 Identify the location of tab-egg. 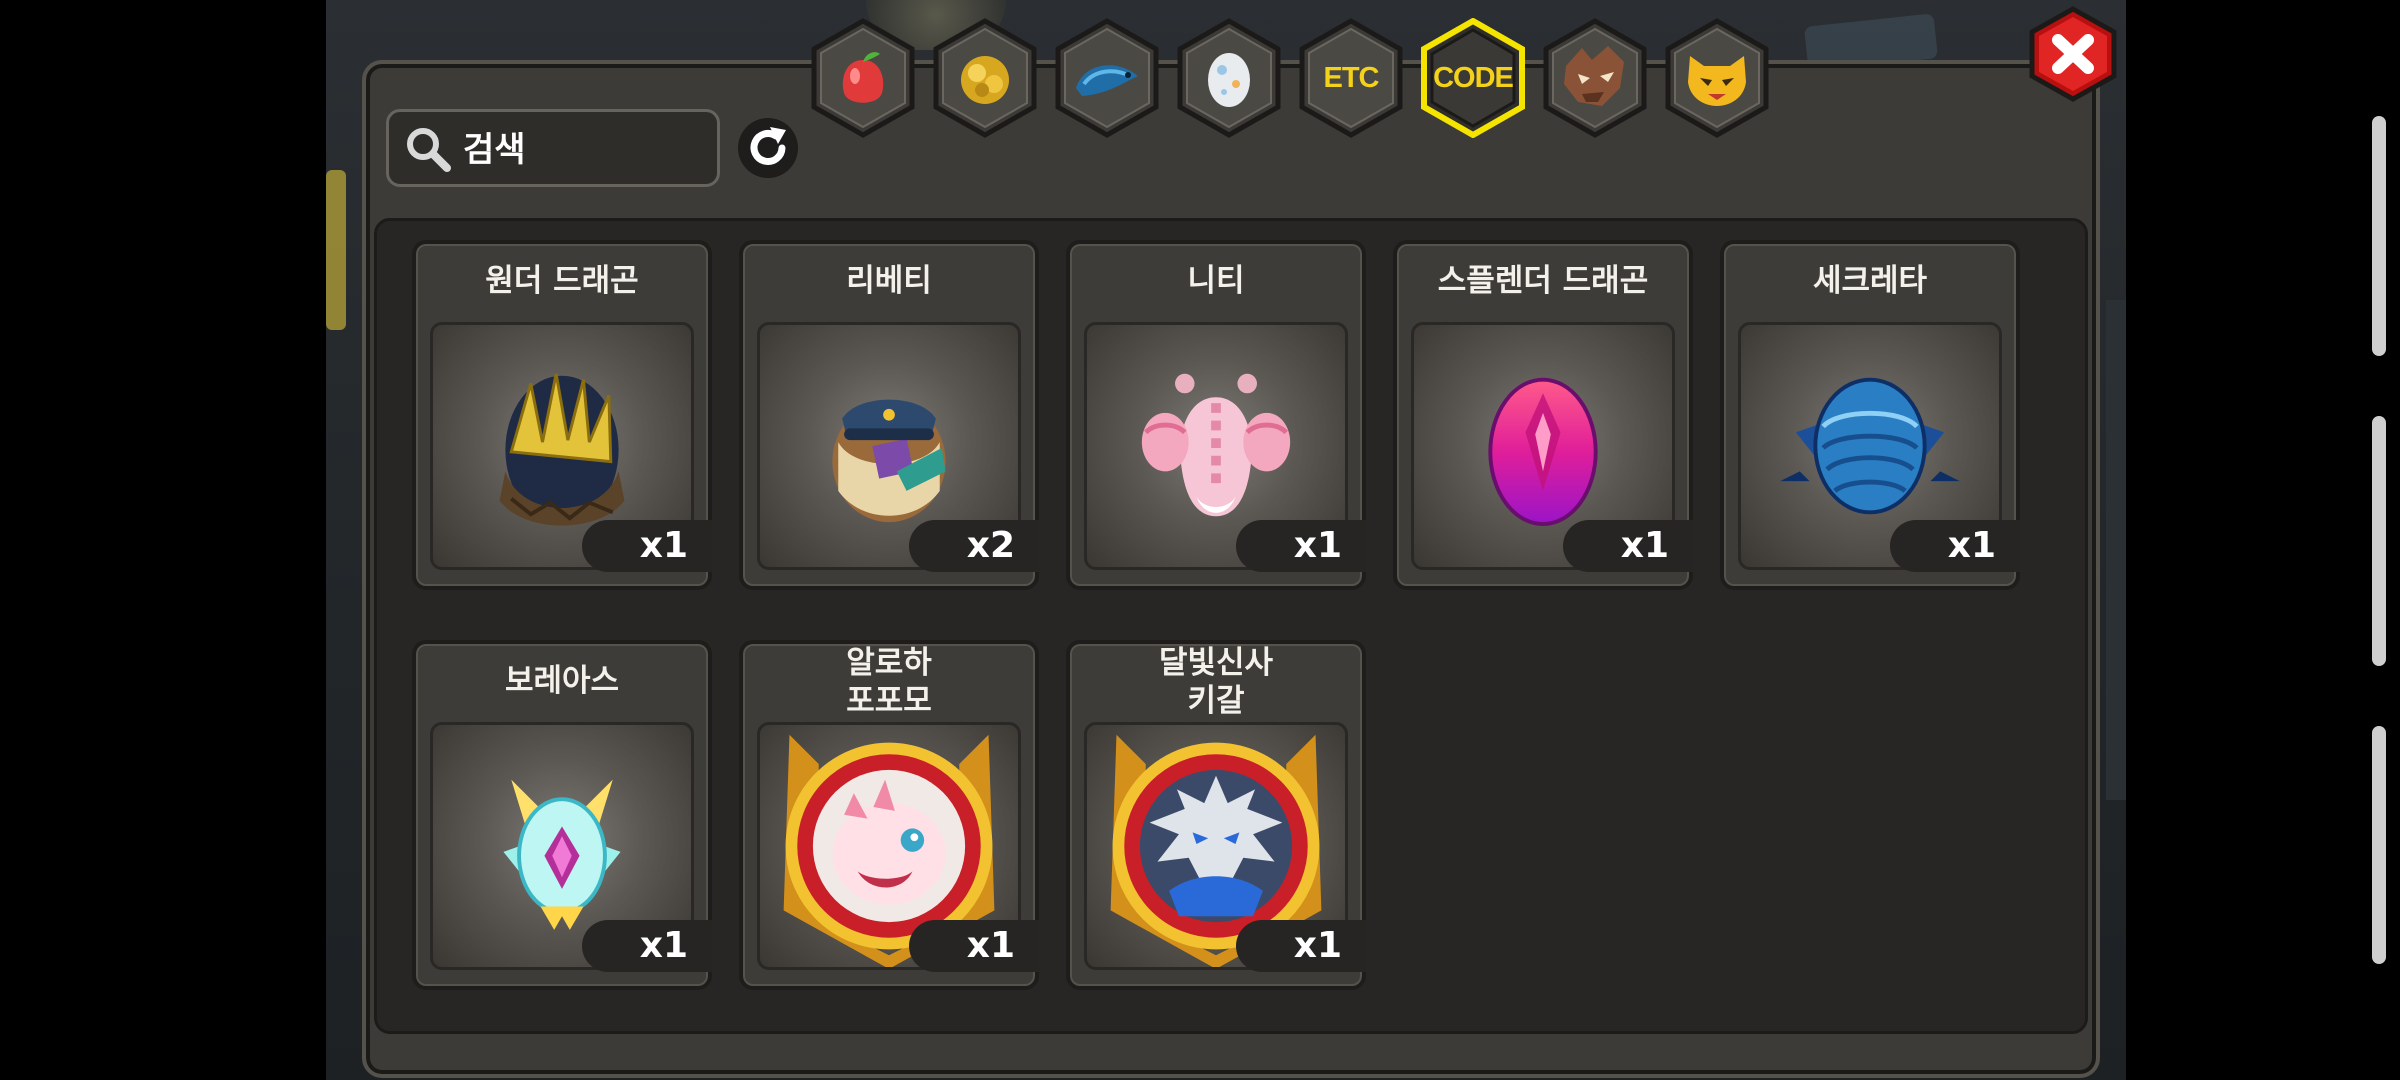
(1229, 78).